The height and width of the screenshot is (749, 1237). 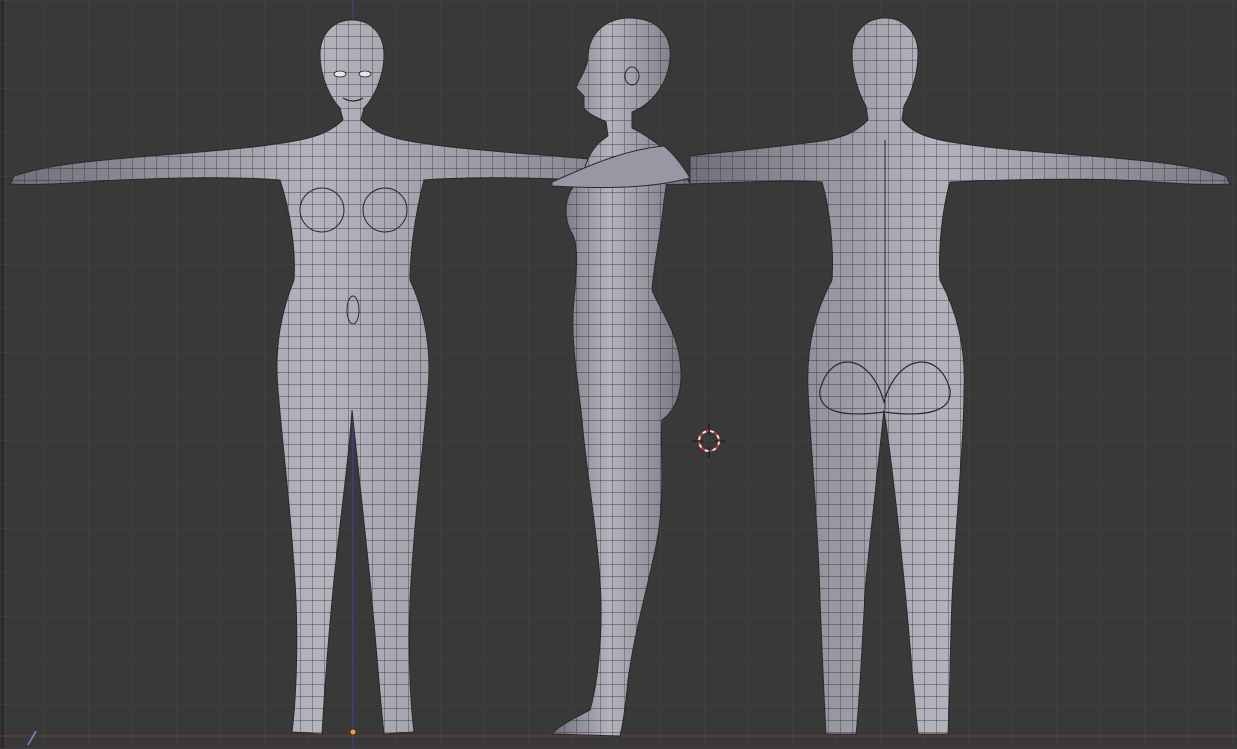 I want to click on object-origin-icon, so click(x=353, y=732).